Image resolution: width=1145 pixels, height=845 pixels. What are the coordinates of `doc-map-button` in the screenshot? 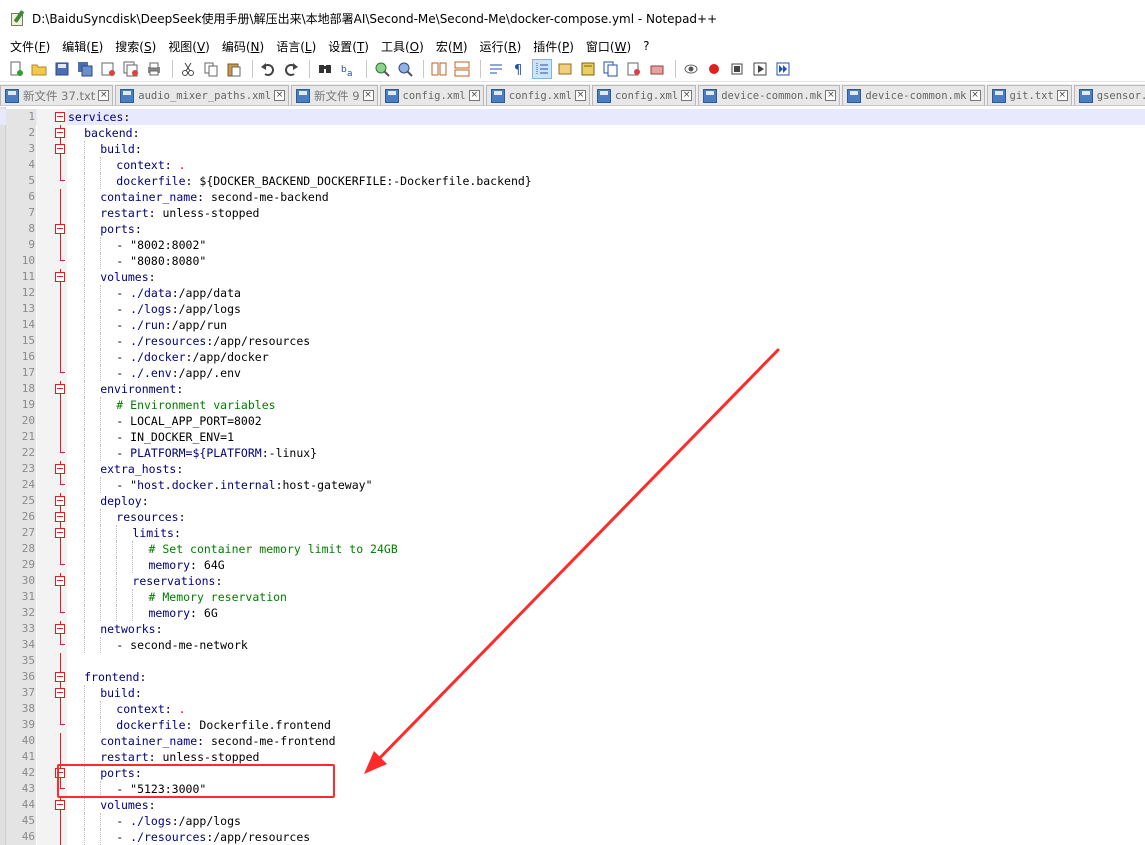 It's located at (588, 69).